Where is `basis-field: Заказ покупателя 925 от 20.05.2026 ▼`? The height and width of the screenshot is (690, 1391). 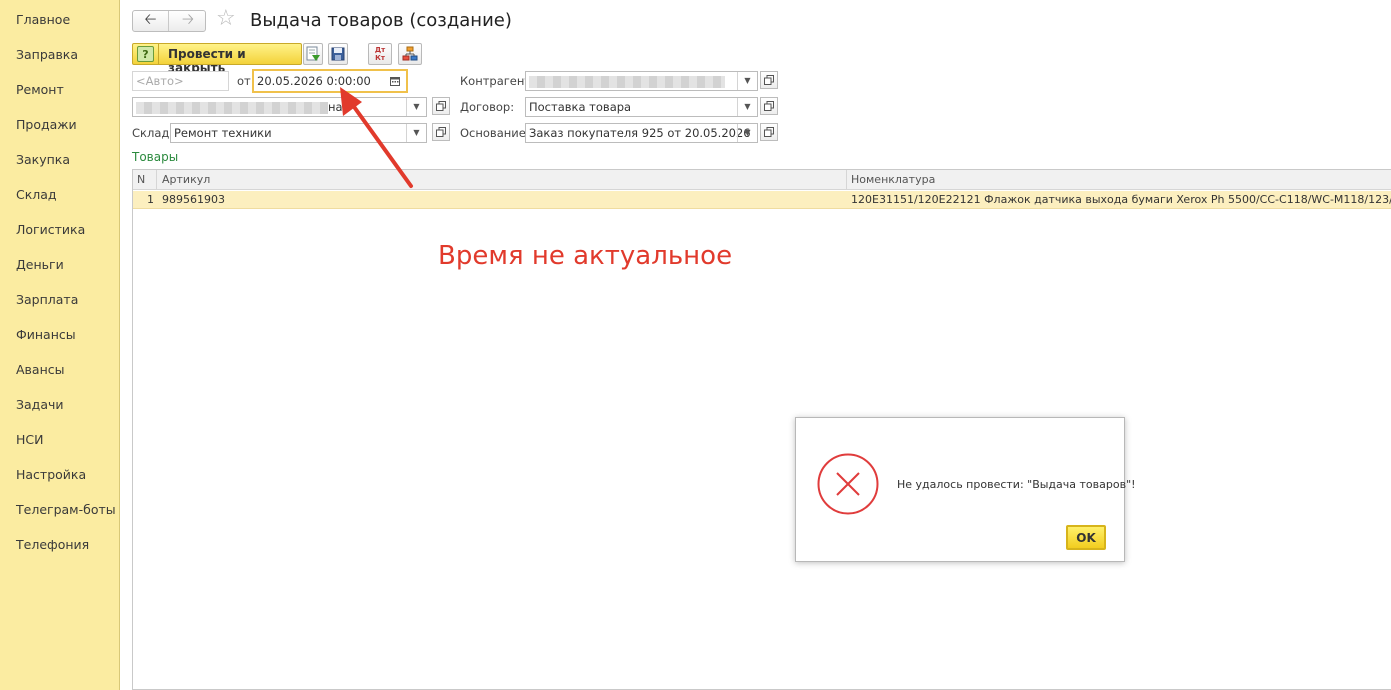 basis-field: Заказ покупателя 925 от 20.05.2026 ▼ is located at coordinates (641, 133).